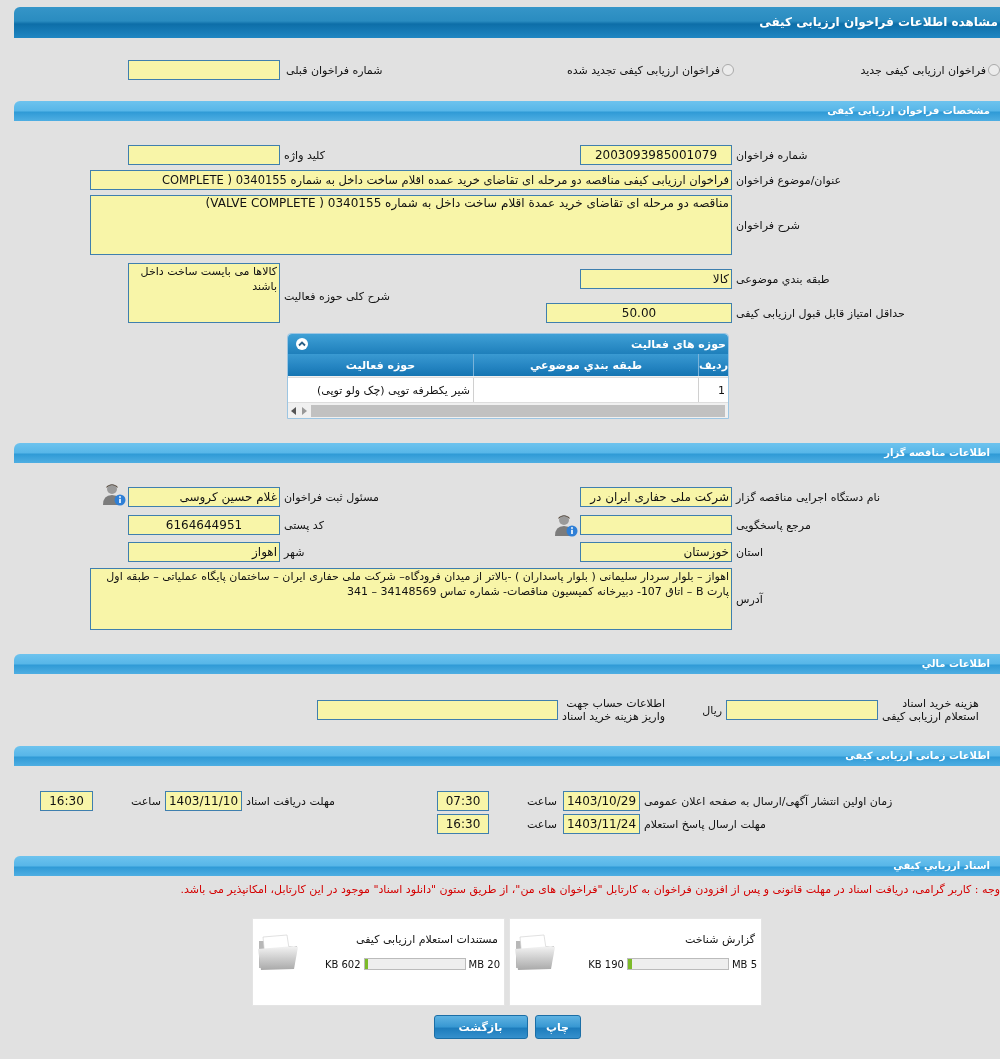 The width and height of the screenshot is (1000, 1059). I want to click on date-field: 1403/11/10, so click(203, 801).